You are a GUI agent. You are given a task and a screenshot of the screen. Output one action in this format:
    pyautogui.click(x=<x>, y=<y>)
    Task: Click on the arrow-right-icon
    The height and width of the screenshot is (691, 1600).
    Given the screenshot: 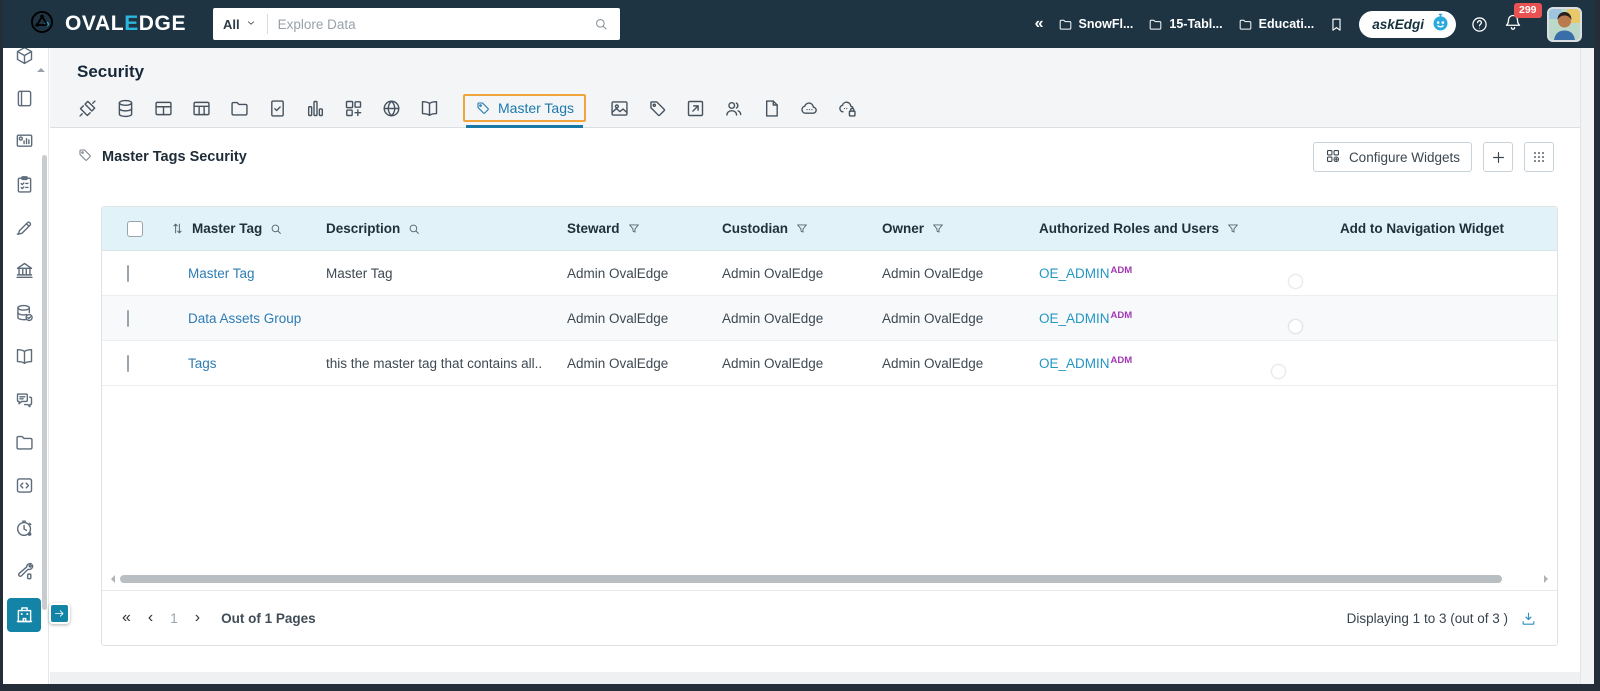 What is the action you would take?
    pyautogui.click(x=59, y=613)
    